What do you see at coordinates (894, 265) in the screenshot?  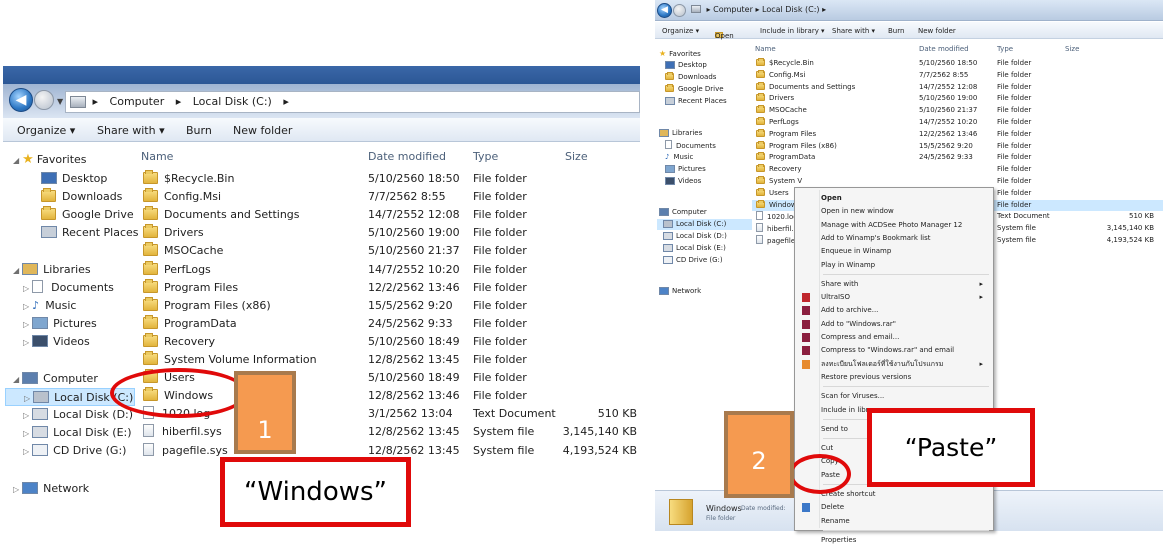 I see `menu-item-play-in-winamp: Play in Winamp` at bounding box center [894, 265].